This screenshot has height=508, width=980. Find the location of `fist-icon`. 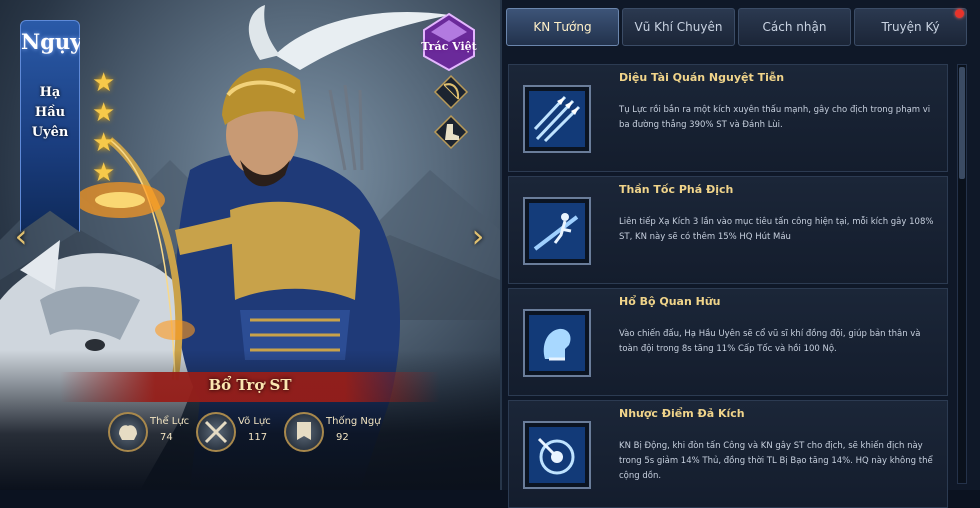

fist-icon is located at coordinates (557, 343).